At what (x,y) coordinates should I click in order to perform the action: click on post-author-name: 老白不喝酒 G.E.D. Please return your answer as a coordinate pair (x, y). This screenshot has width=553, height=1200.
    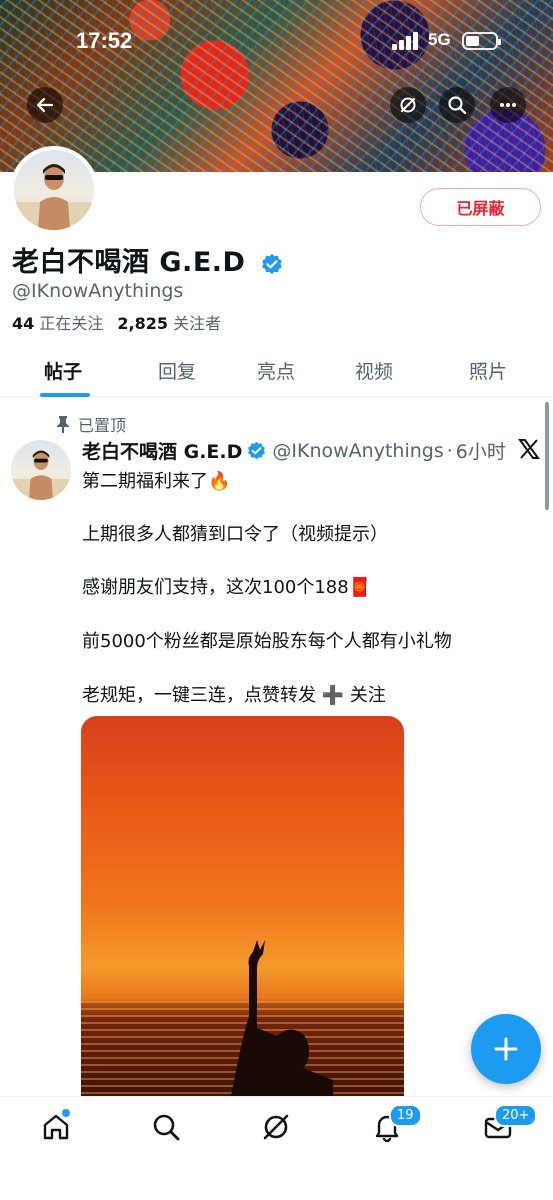
    Looking at the image, I should click on (162, 450).